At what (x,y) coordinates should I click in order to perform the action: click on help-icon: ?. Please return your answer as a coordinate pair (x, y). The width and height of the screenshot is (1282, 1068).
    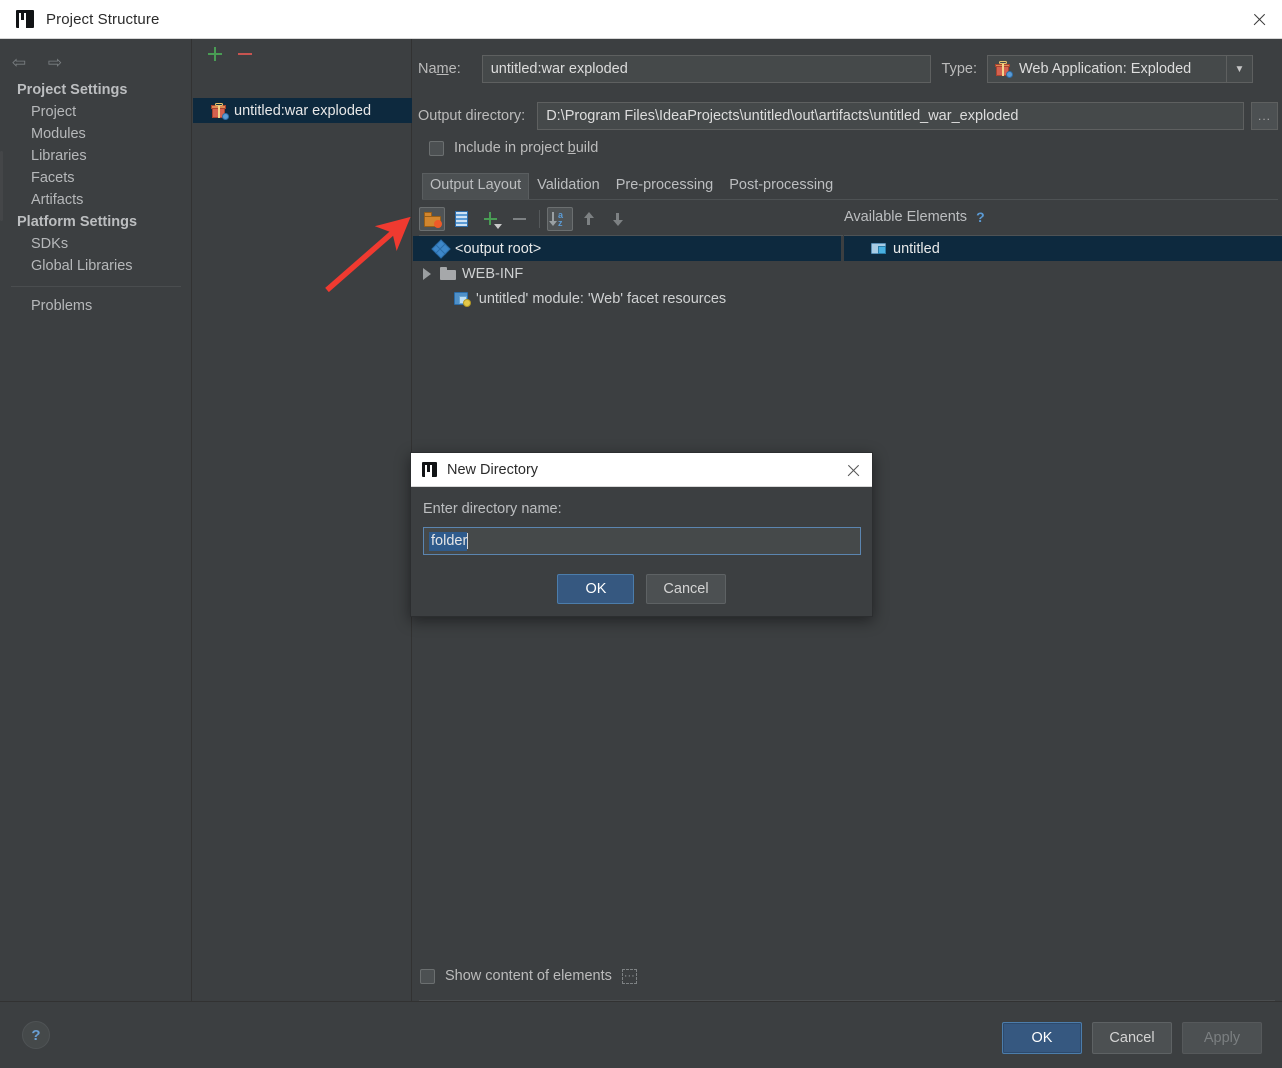
    Looking at the image, I should click on (980, 217).